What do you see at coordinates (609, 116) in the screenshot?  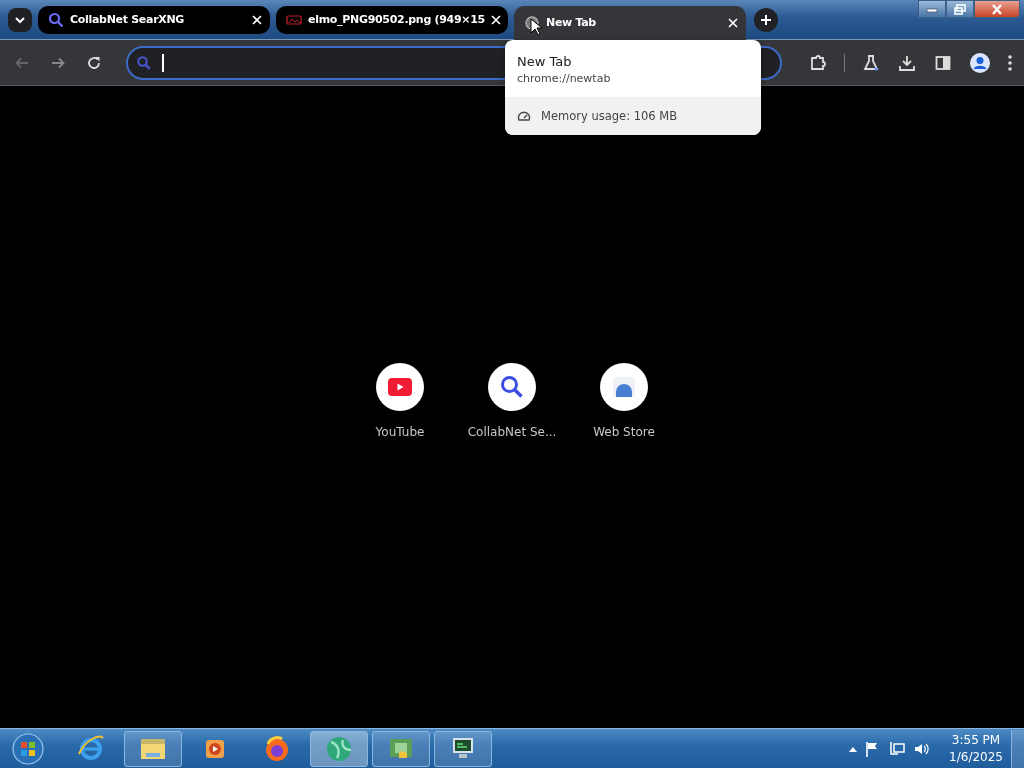 I see `memory-usage: Memory usage: 106 MB` at bounding box center [609, 116].